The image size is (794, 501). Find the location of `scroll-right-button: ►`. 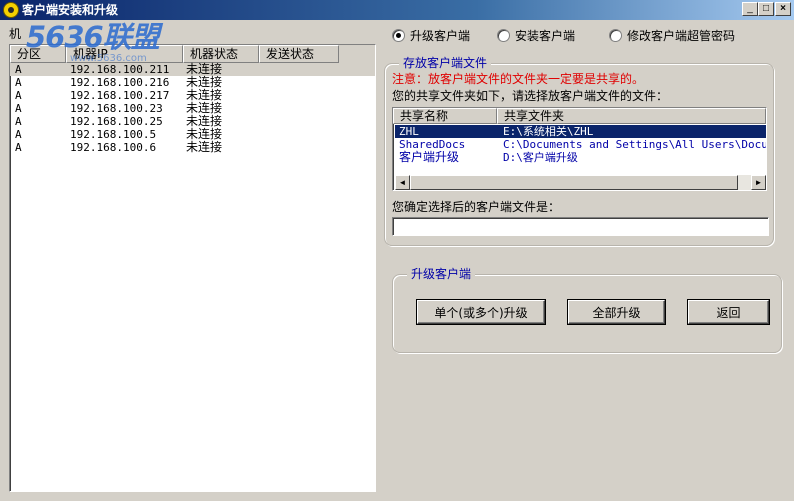

scroll-right-button: ► is located at coordinates (758, 182).